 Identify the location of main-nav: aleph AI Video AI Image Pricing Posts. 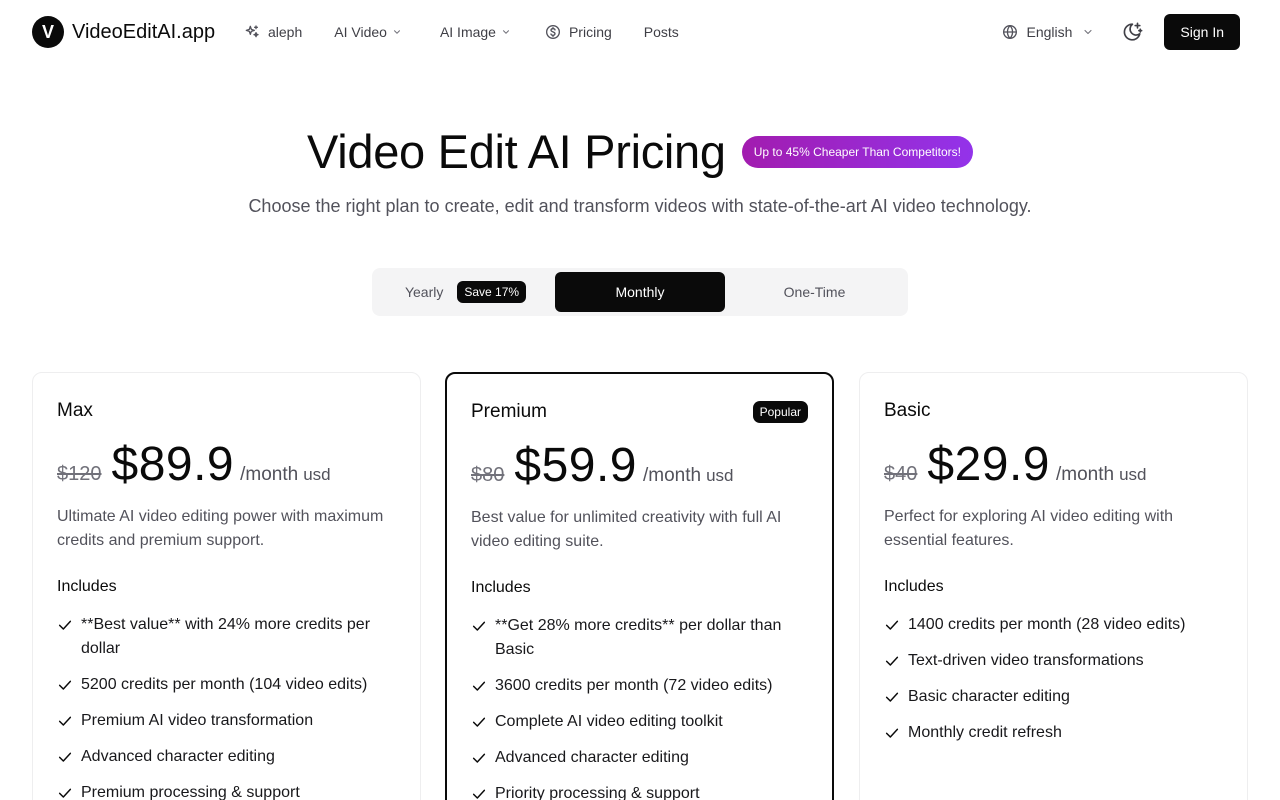
(461, 32).